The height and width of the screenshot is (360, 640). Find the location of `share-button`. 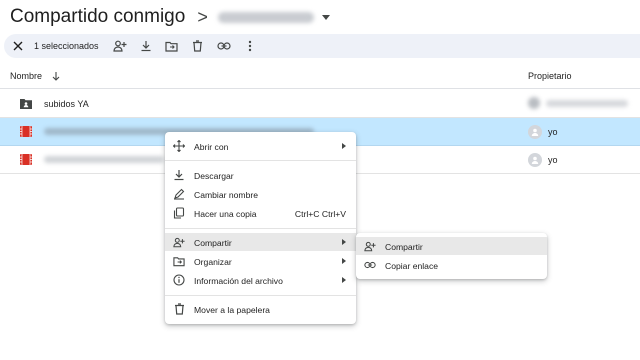

share-button is located at coordinates (120, 46).